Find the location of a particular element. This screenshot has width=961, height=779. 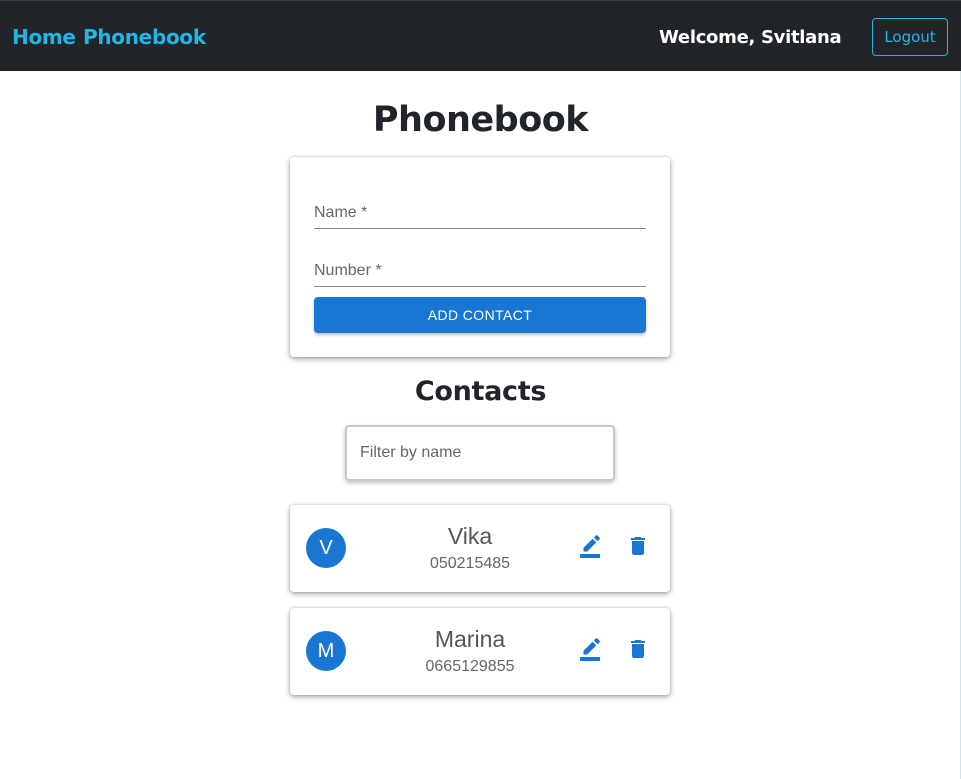

welcome-text: Welcome, Svitlana is located at coordinates (750, 37).